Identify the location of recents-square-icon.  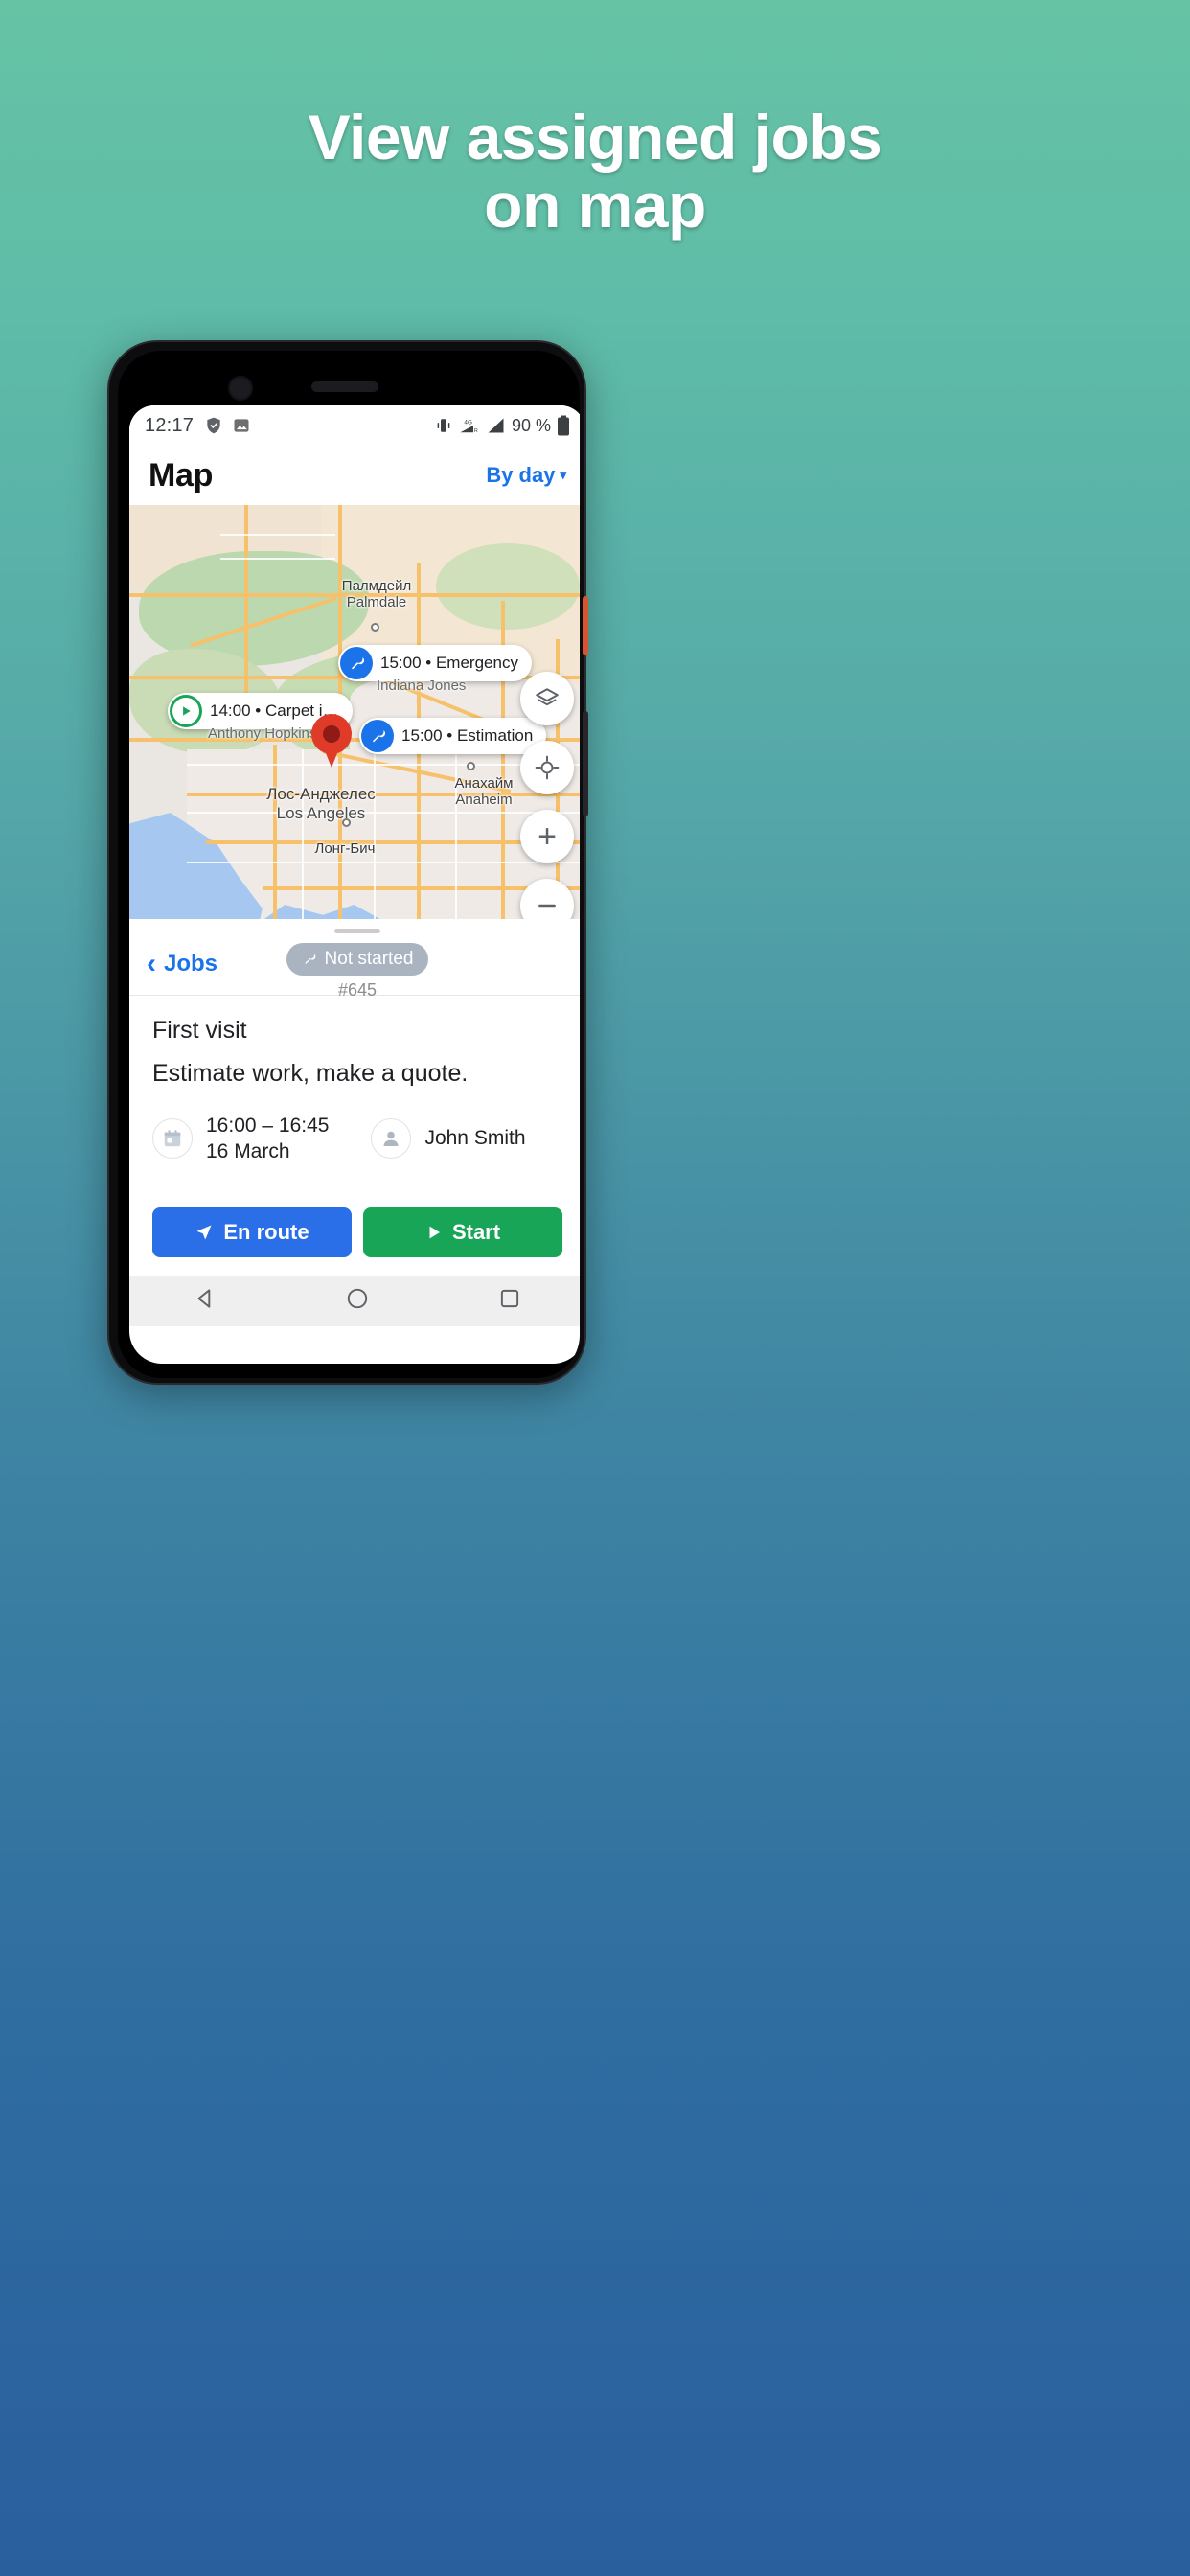
(509, 1298).